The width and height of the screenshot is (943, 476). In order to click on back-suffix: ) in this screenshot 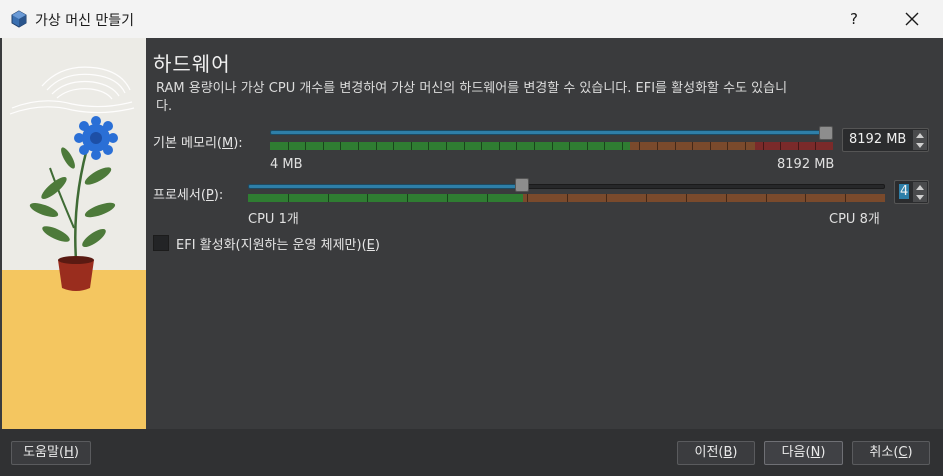, I will do `click(735, 452)`.